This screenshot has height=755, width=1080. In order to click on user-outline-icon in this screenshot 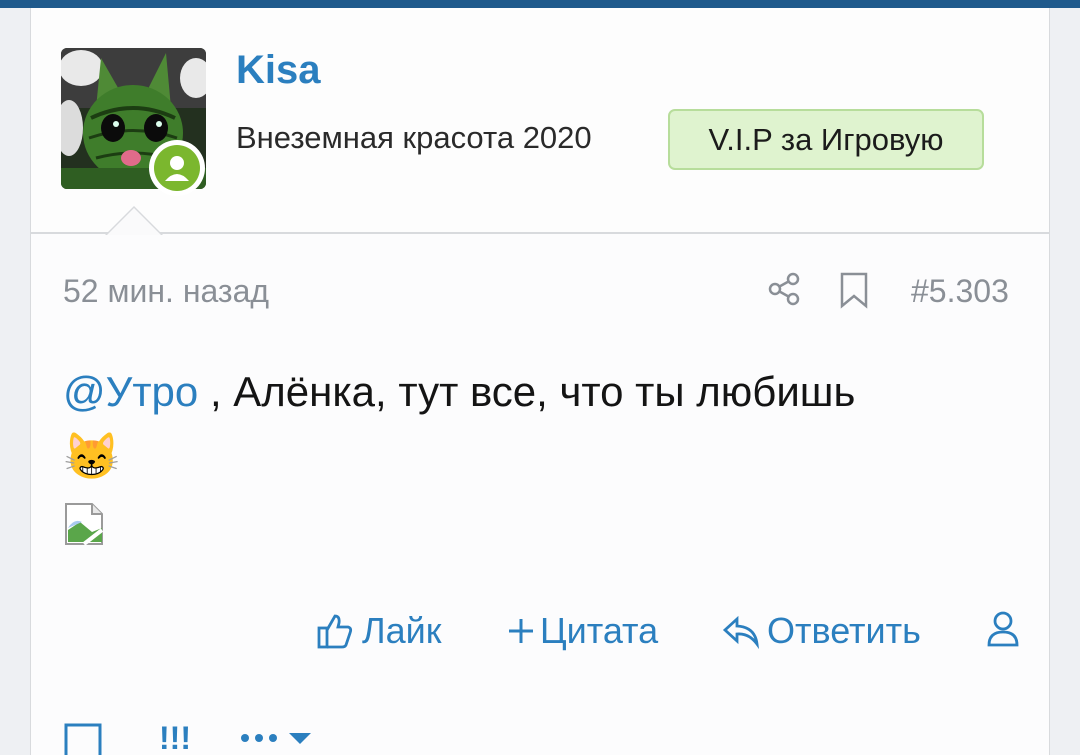, I will do `click(1003, 629)`.